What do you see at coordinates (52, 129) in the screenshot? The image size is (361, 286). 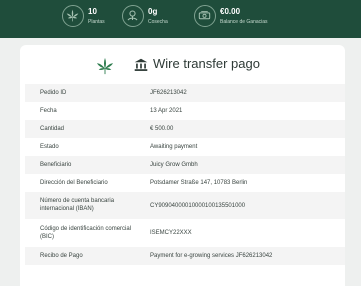 I see `row-label: Cantidad` at bounding box center [52, 129].